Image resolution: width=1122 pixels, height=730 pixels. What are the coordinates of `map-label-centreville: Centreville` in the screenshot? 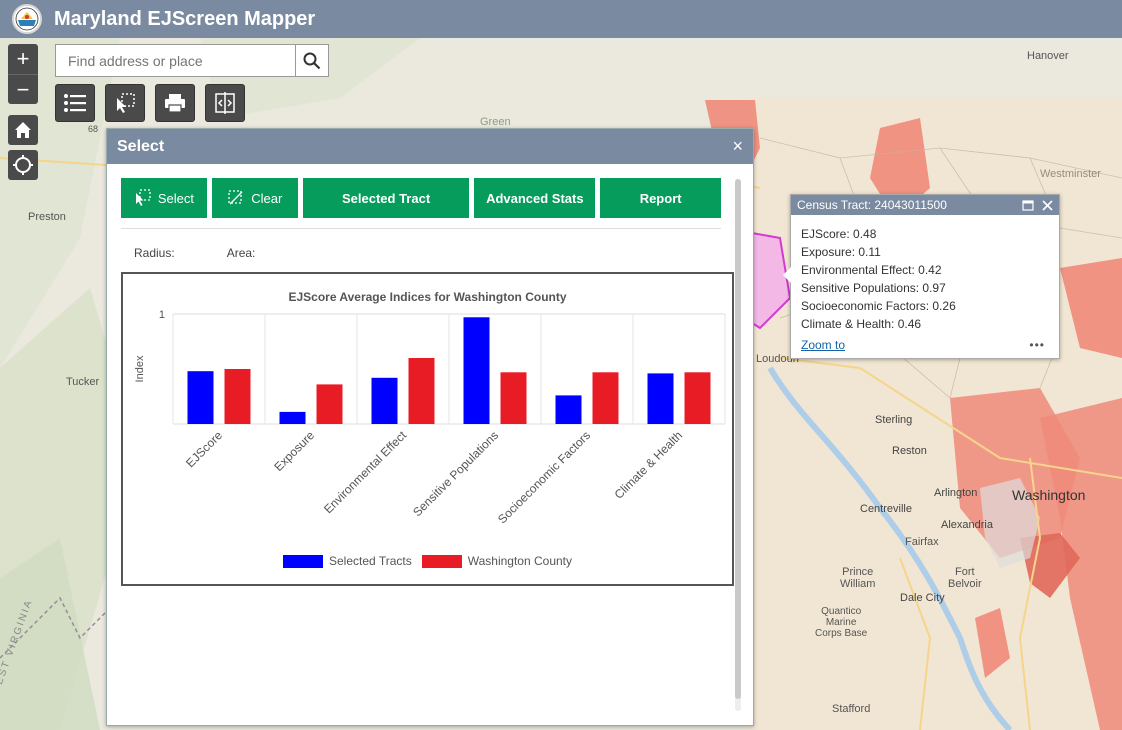 It's located at (886, 509).